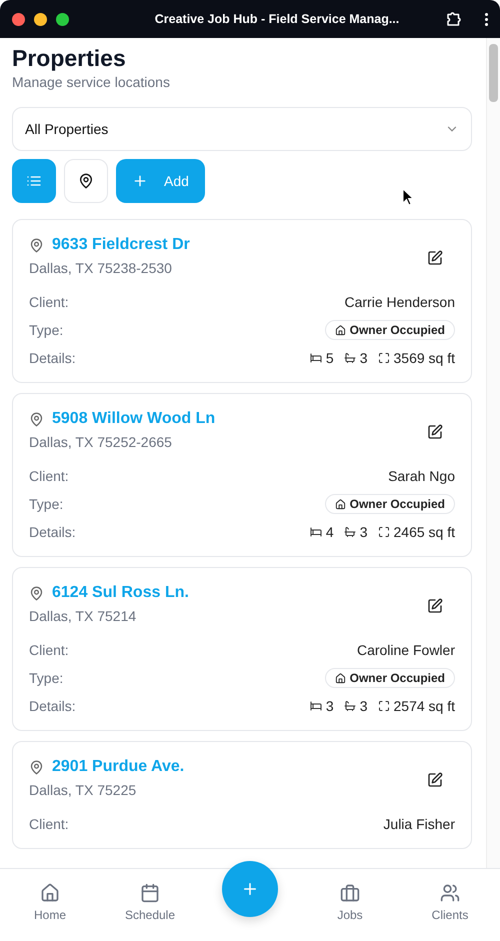 This screenshot has height=941, width=500. I want to click on page-subtitle: Manage service locations, so click(91, 82).